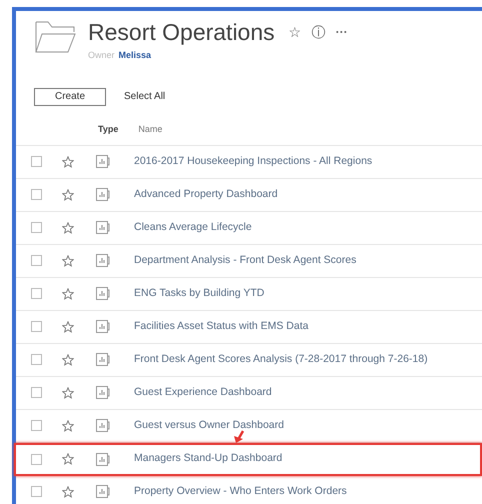 The width and height of the screenshot is (482, 504). I want to click on owner-label: Owner, so click(101, 55).